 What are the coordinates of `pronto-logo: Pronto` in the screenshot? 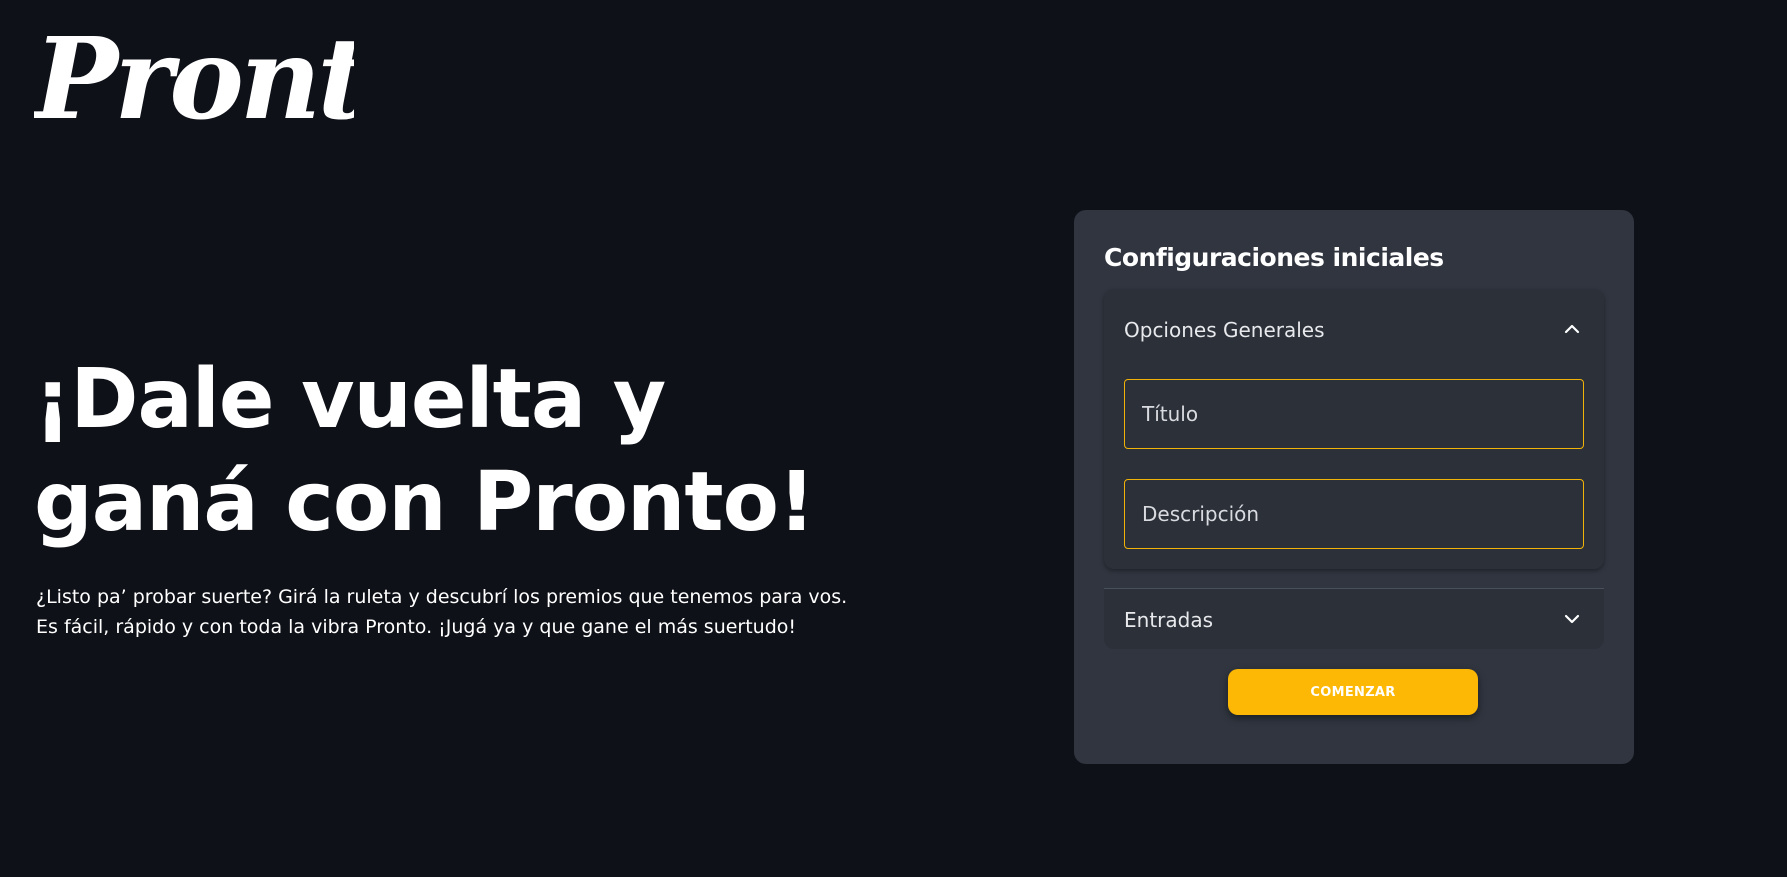 It's located at (194, 84).